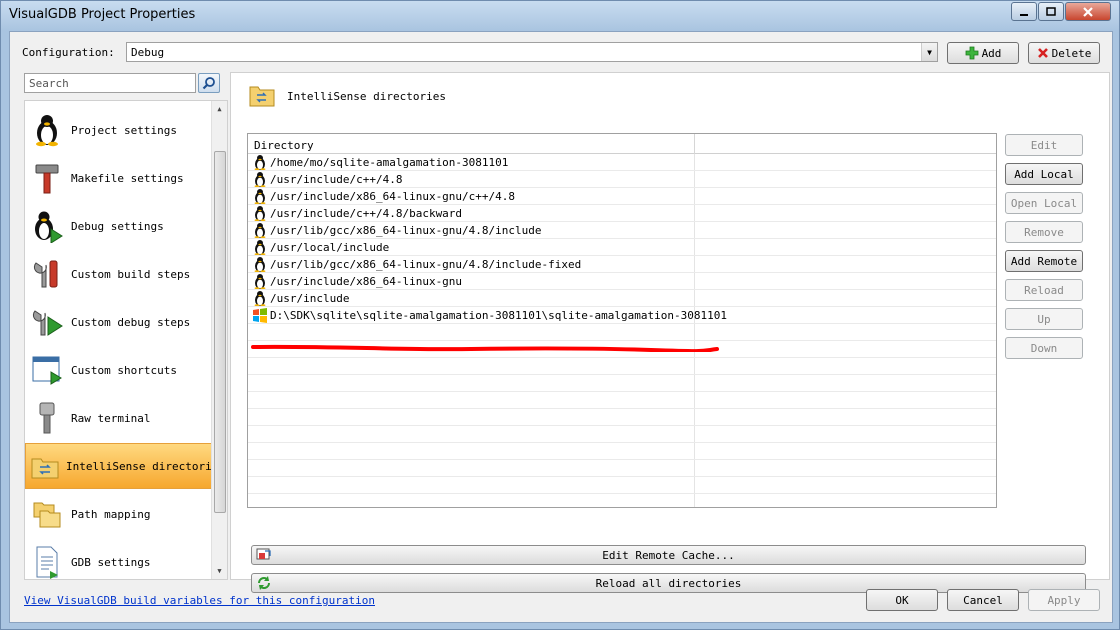 Image resolution: width=1120 pixels, height=630 pixels. Describe the element at coordinates (47, 514) in the screenshot. I see `folders-icon` at that location.